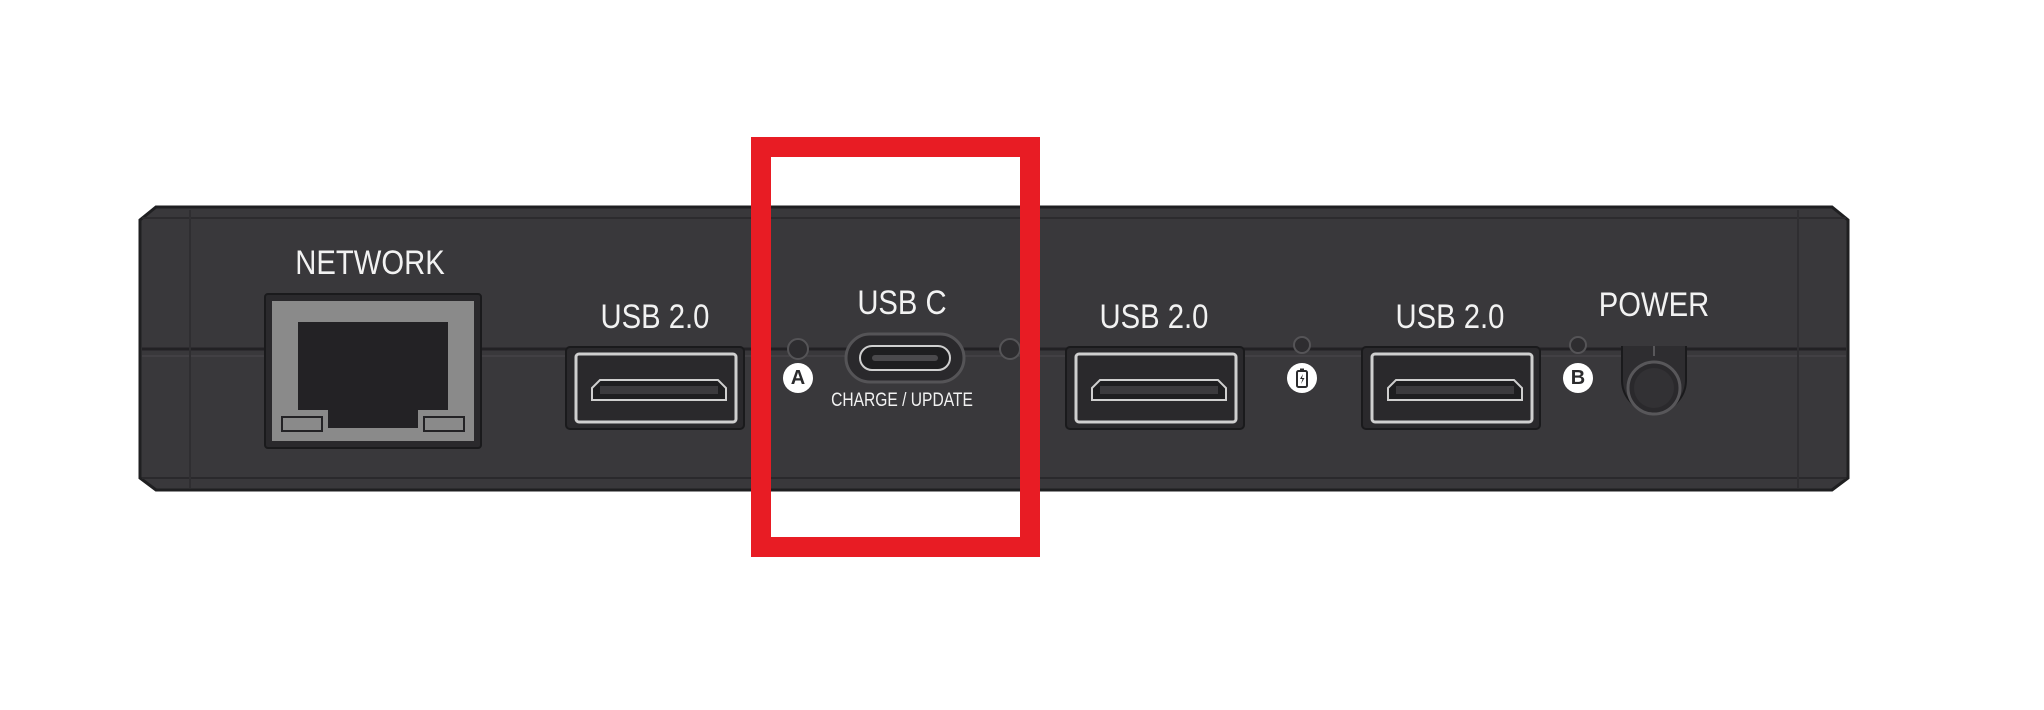 The image size is (2044, 710). Describe the element at coordinates (1302, 345) in the screenshot. I see `battery-indicator-led` at that location.